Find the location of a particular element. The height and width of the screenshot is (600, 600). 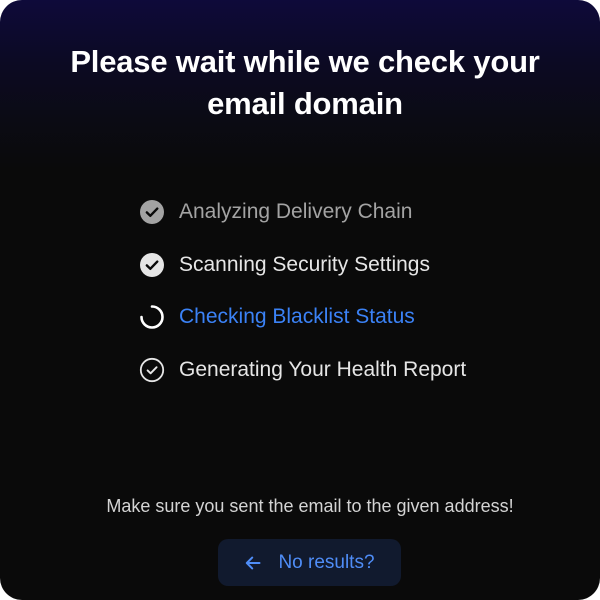

step-label: Generating Your Health Report is located at coordinates (323, 369).